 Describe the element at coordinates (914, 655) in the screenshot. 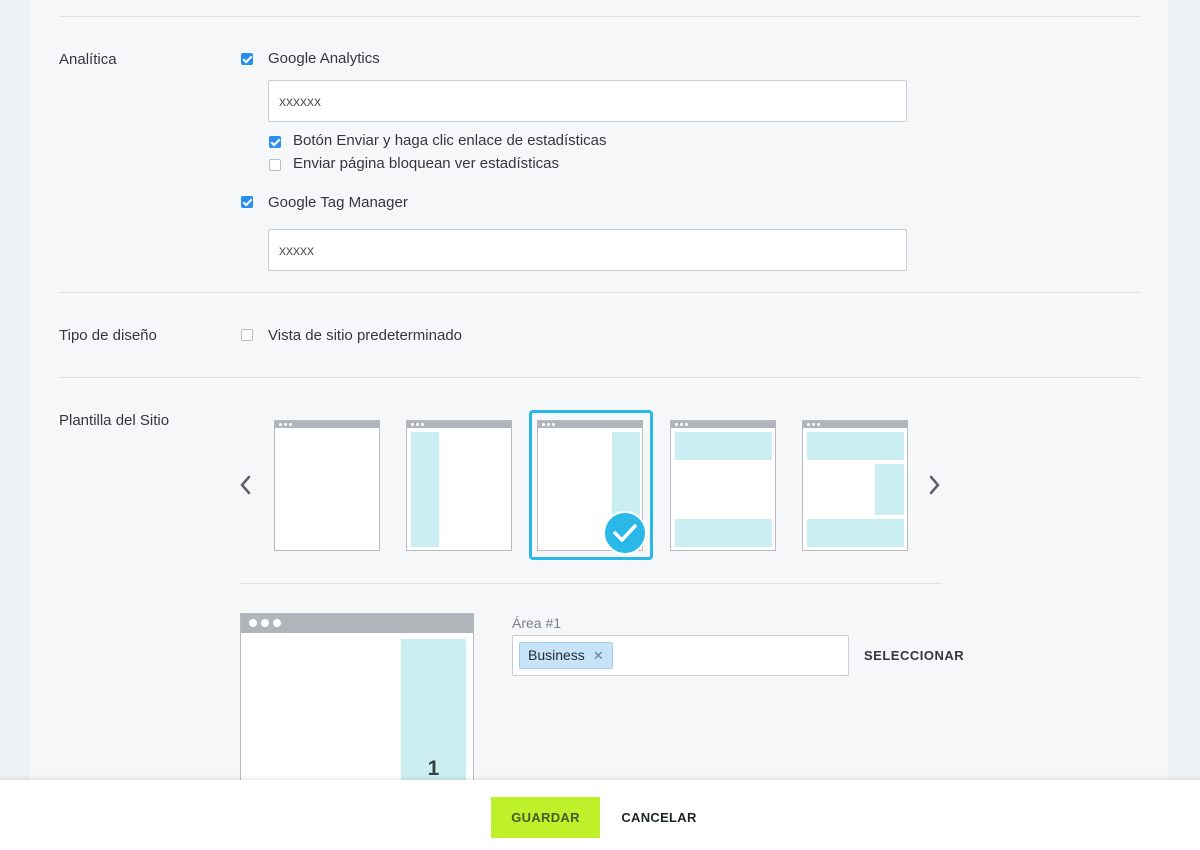

I see `select-button: SELECCIONAR` at that location.